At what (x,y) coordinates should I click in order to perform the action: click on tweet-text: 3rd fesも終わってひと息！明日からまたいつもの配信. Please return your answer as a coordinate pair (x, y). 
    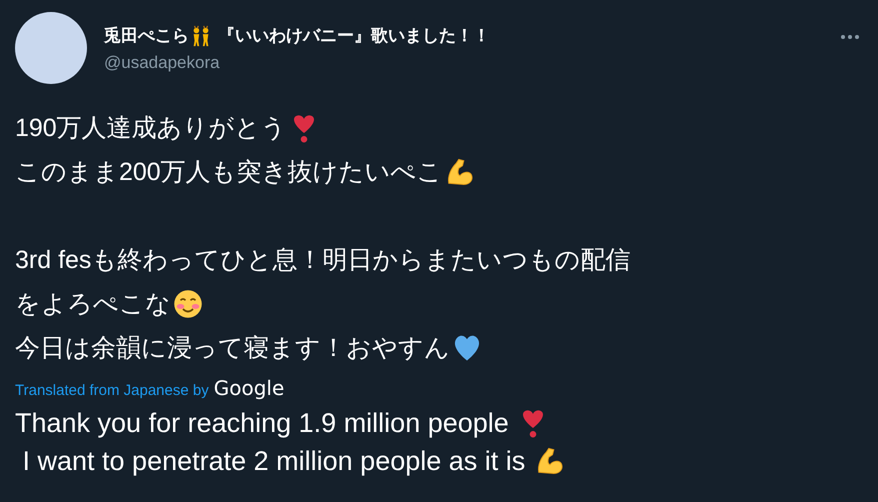
    Looking at the image, I should click on (322, 260).